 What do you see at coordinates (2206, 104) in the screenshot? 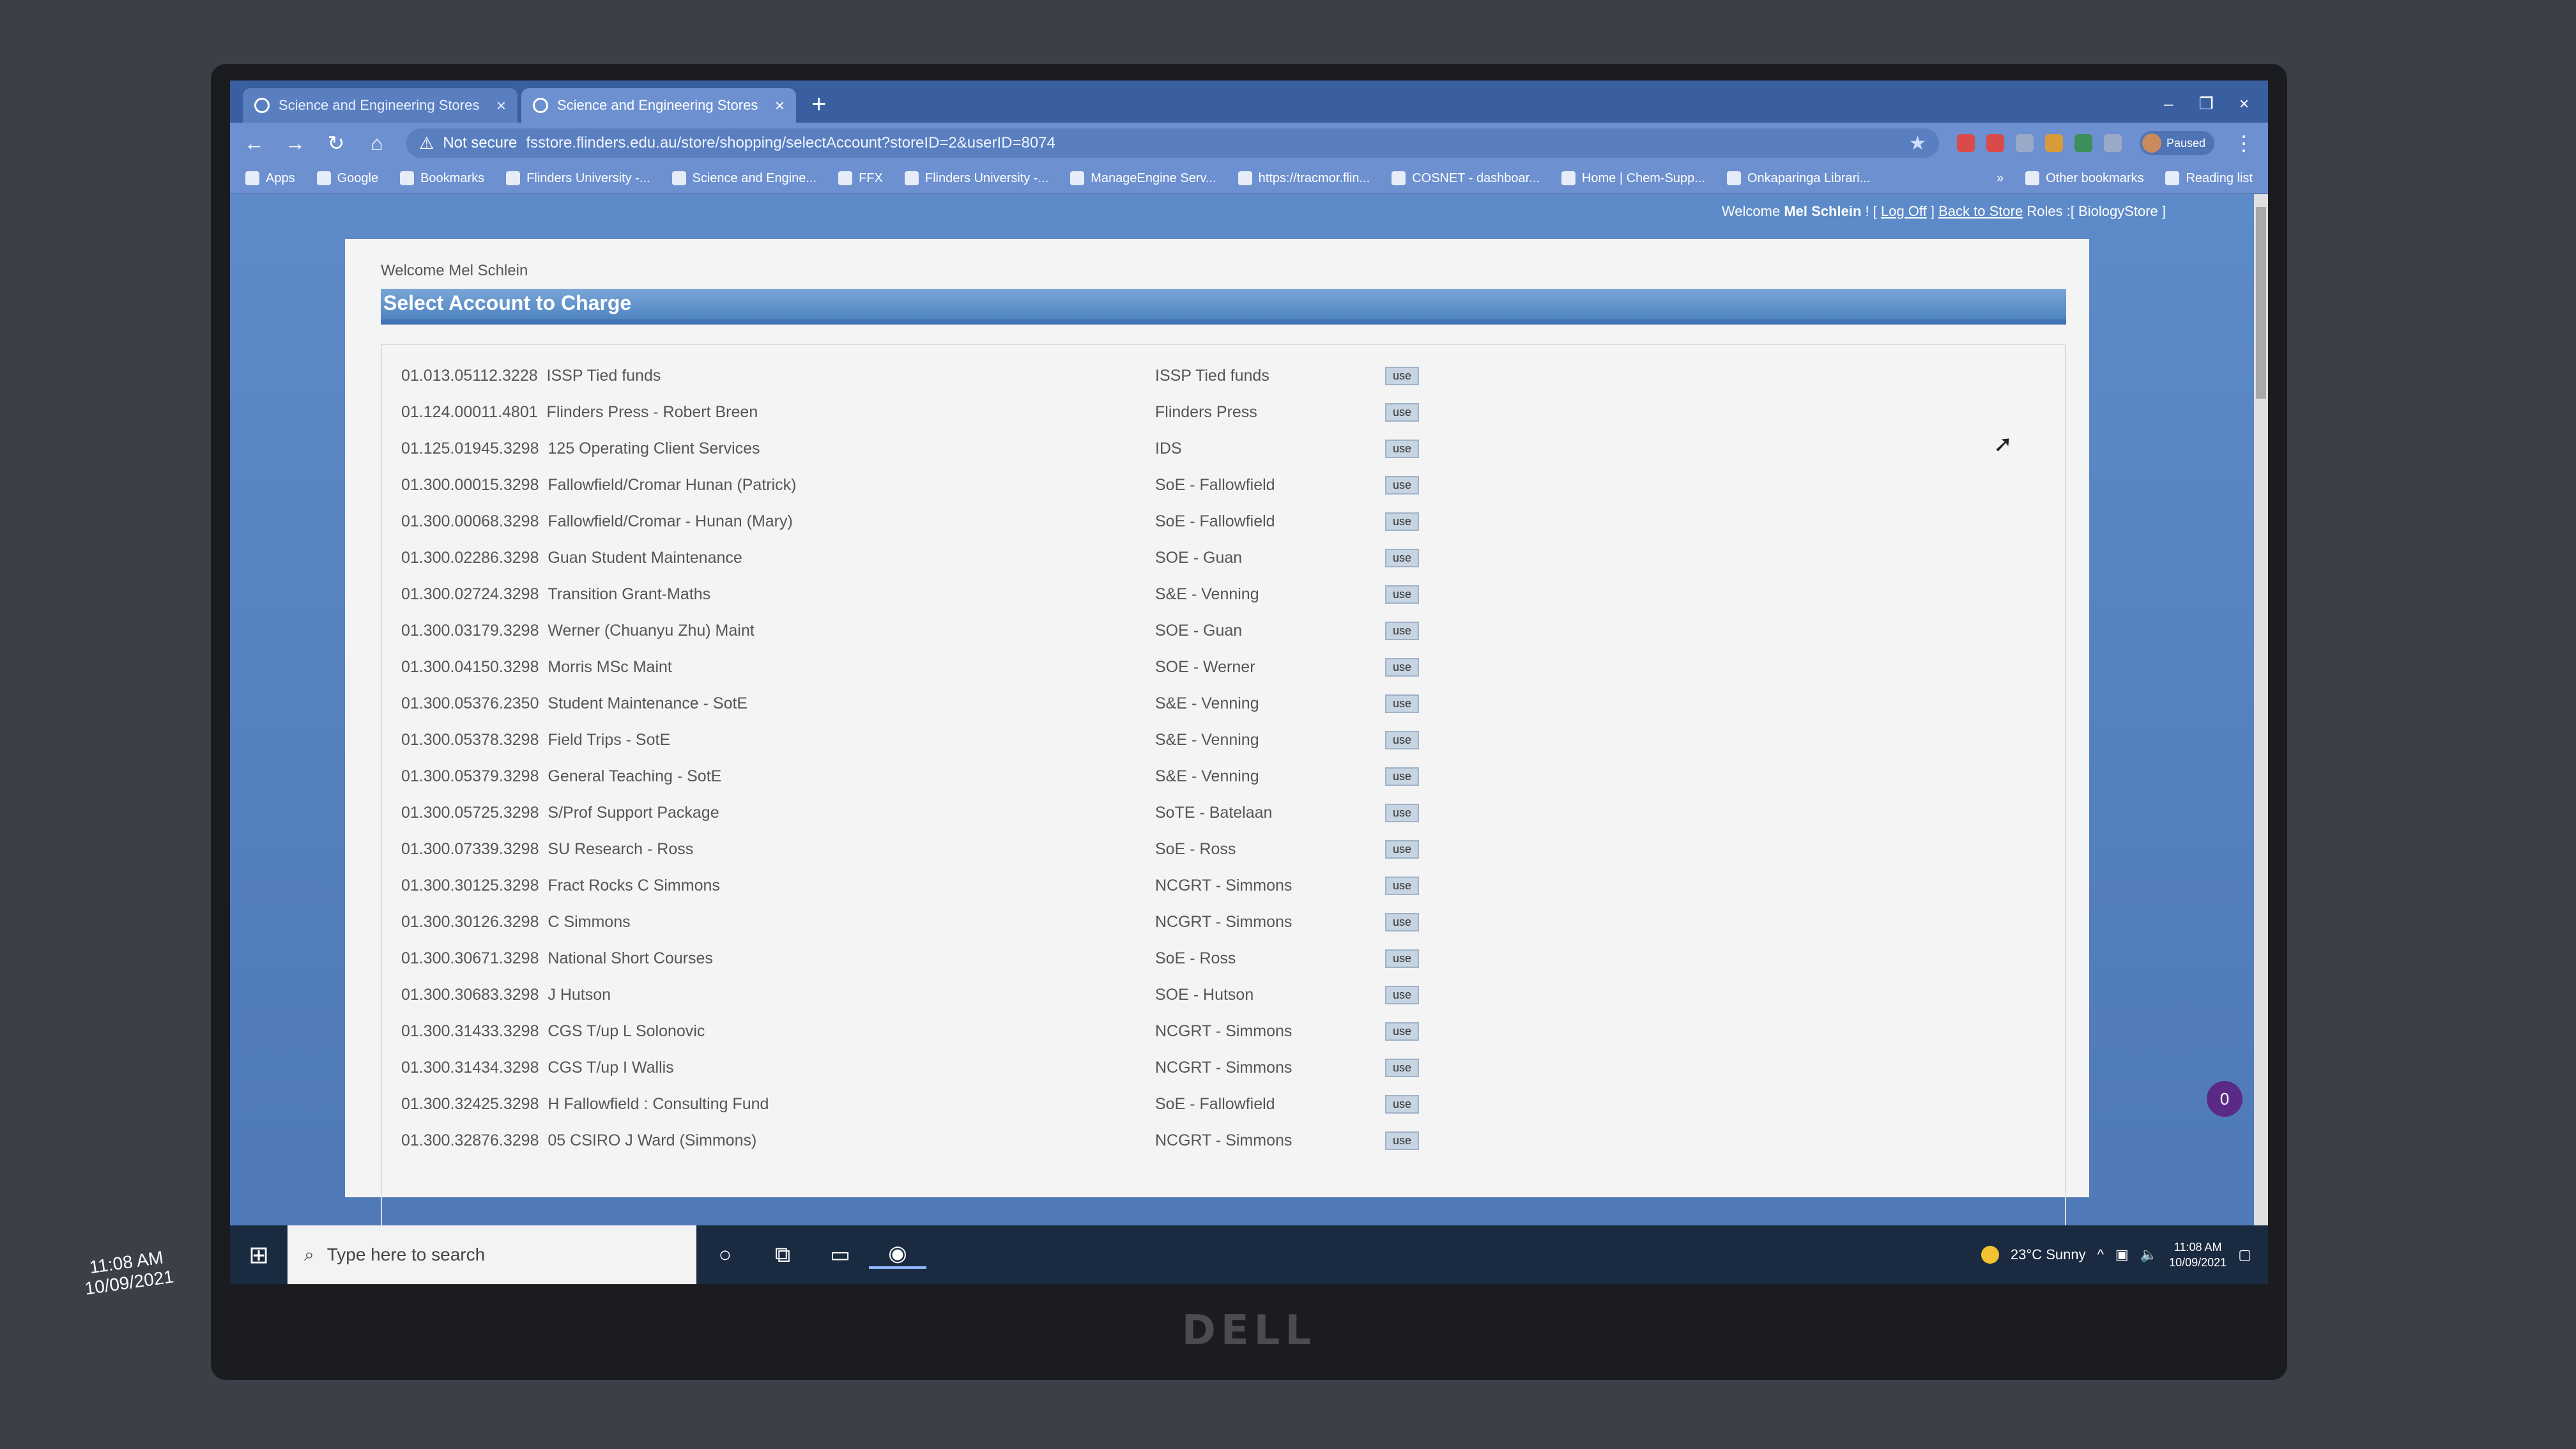
I see `restore-button: ❐` at bounding box center [2206, 104].